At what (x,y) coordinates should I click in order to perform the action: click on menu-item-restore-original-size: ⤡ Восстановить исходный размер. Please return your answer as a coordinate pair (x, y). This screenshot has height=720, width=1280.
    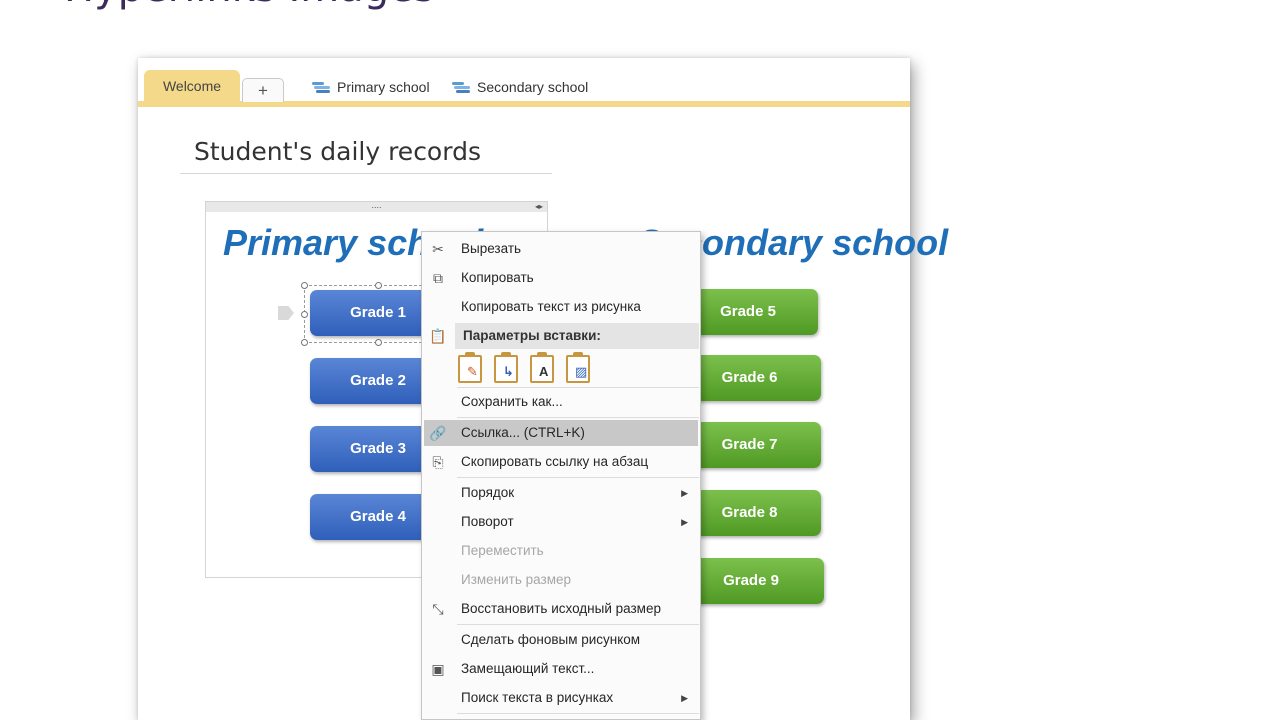
    Looking at the image, I should click on (561, 609).